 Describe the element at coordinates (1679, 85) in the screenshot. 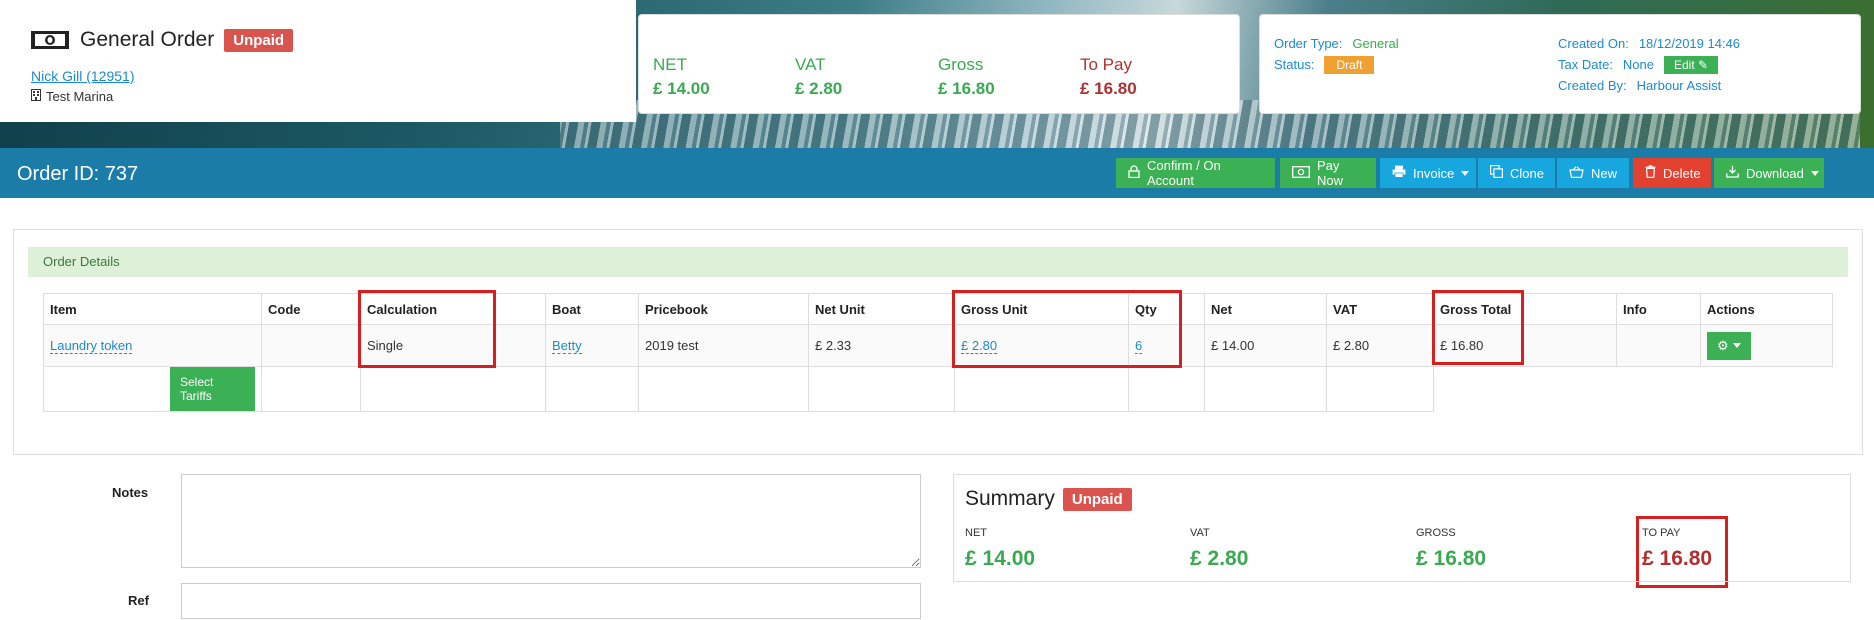

I see `created-by-value: Harbour Assist` at that location.